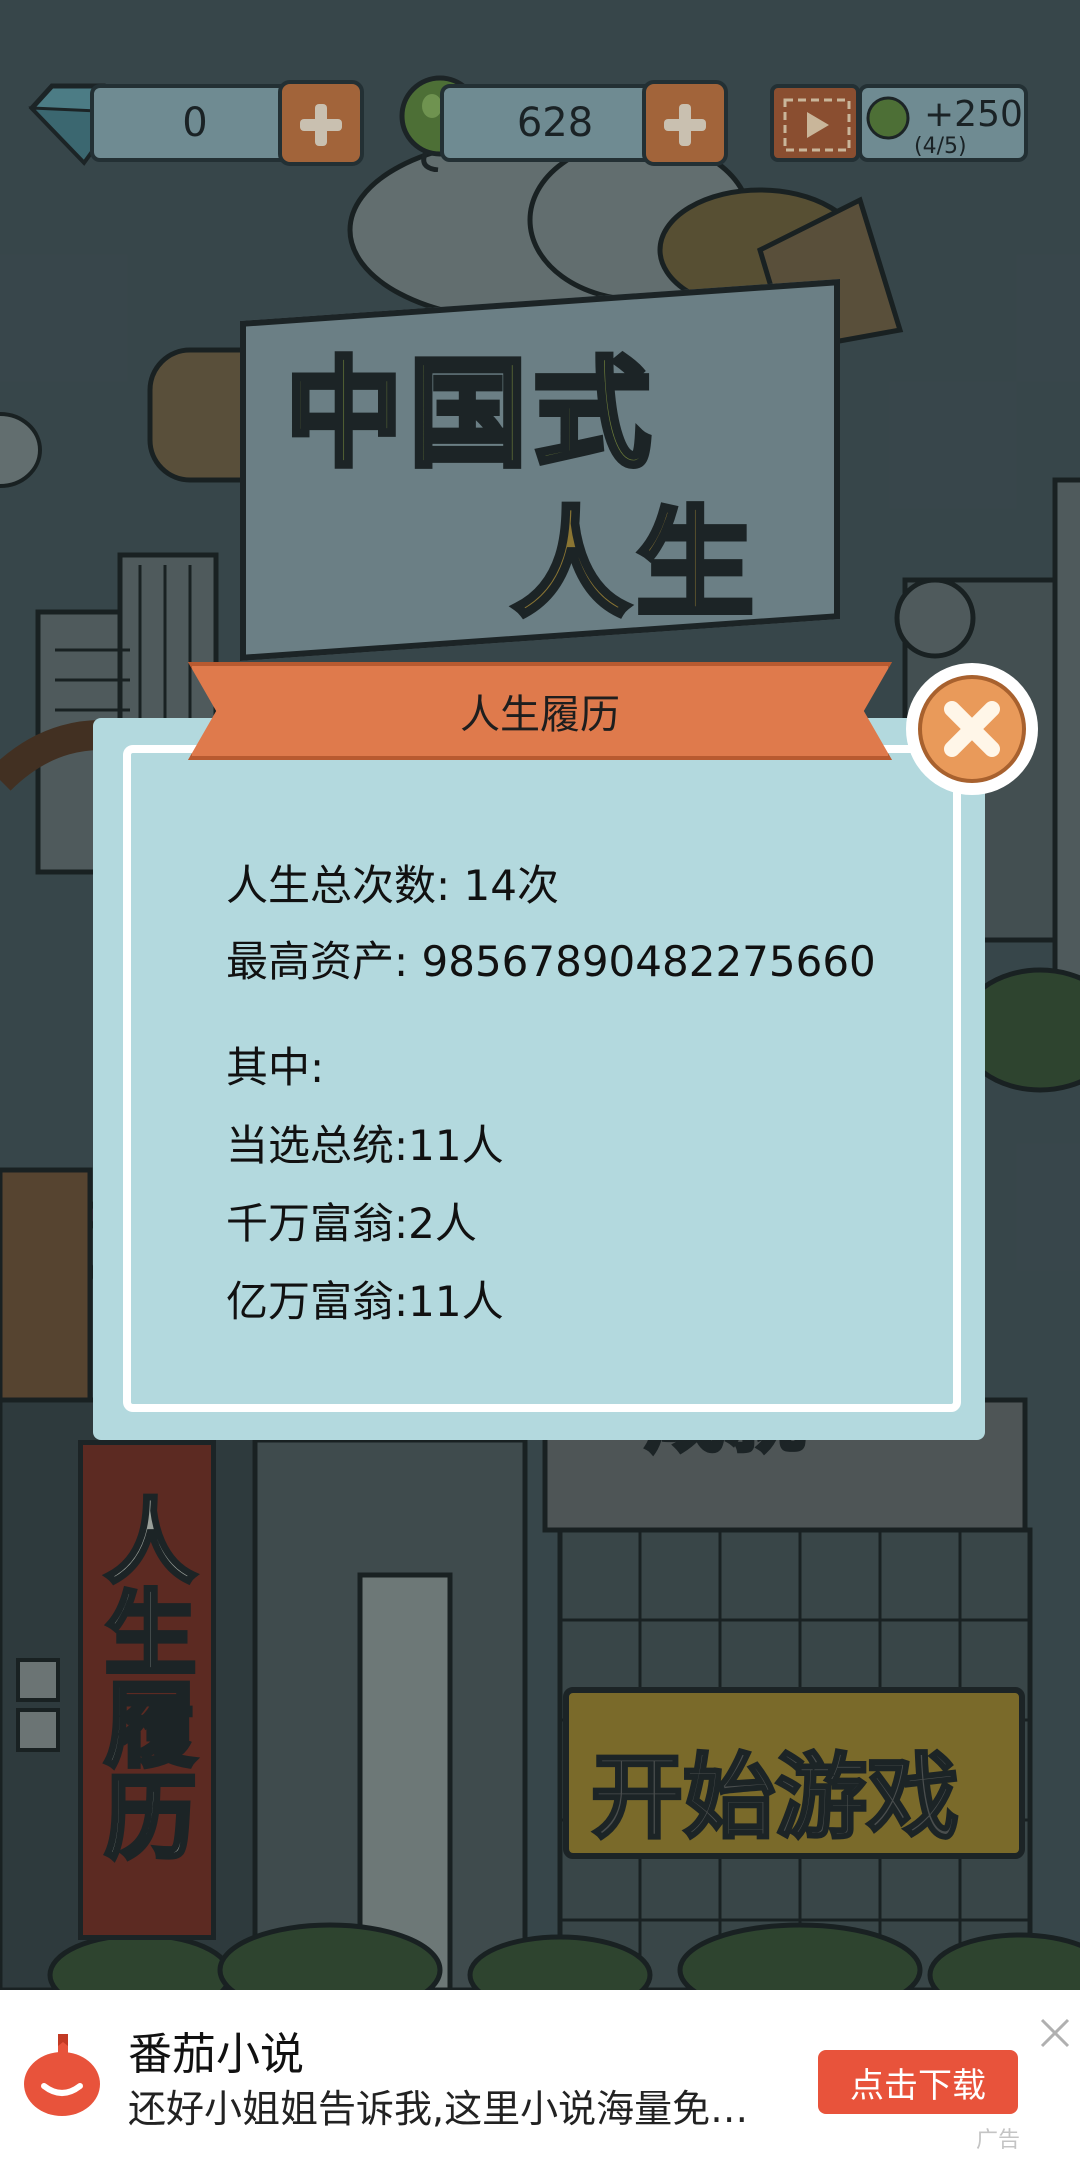 Image resolution: width=1080 pixels, height=2160 pixels. What do you see at coordinates (540, 715) in the screenshot?
I see `dialog-title: 人生履历` at bounding box center [540, 715].